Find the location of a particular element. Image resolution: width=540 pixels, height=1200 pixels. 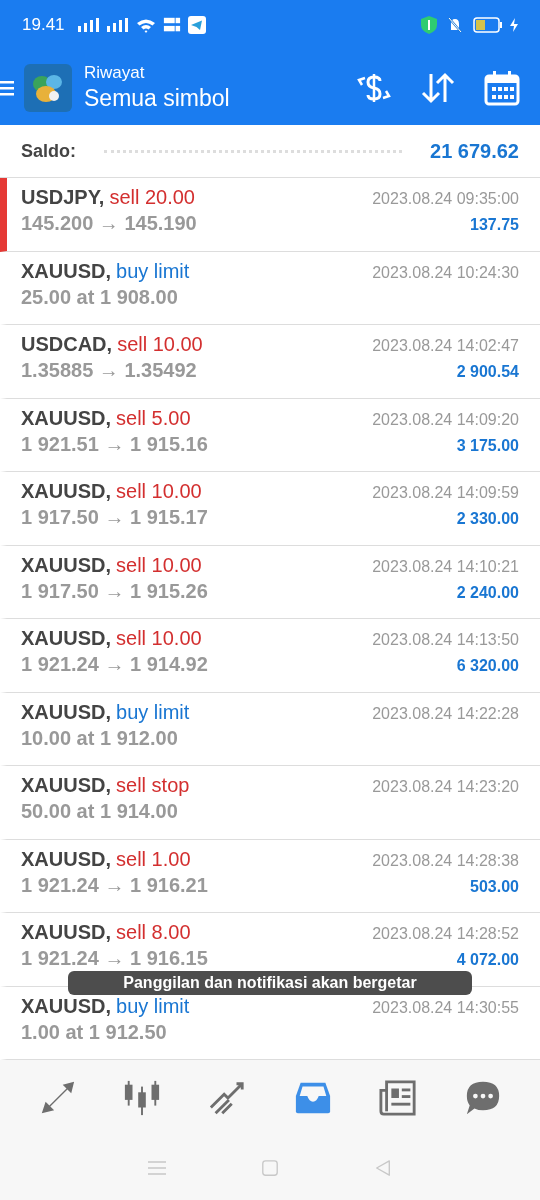

deal-prices: 1.35885 → 1.35492 is located at coordinates (109, 370).